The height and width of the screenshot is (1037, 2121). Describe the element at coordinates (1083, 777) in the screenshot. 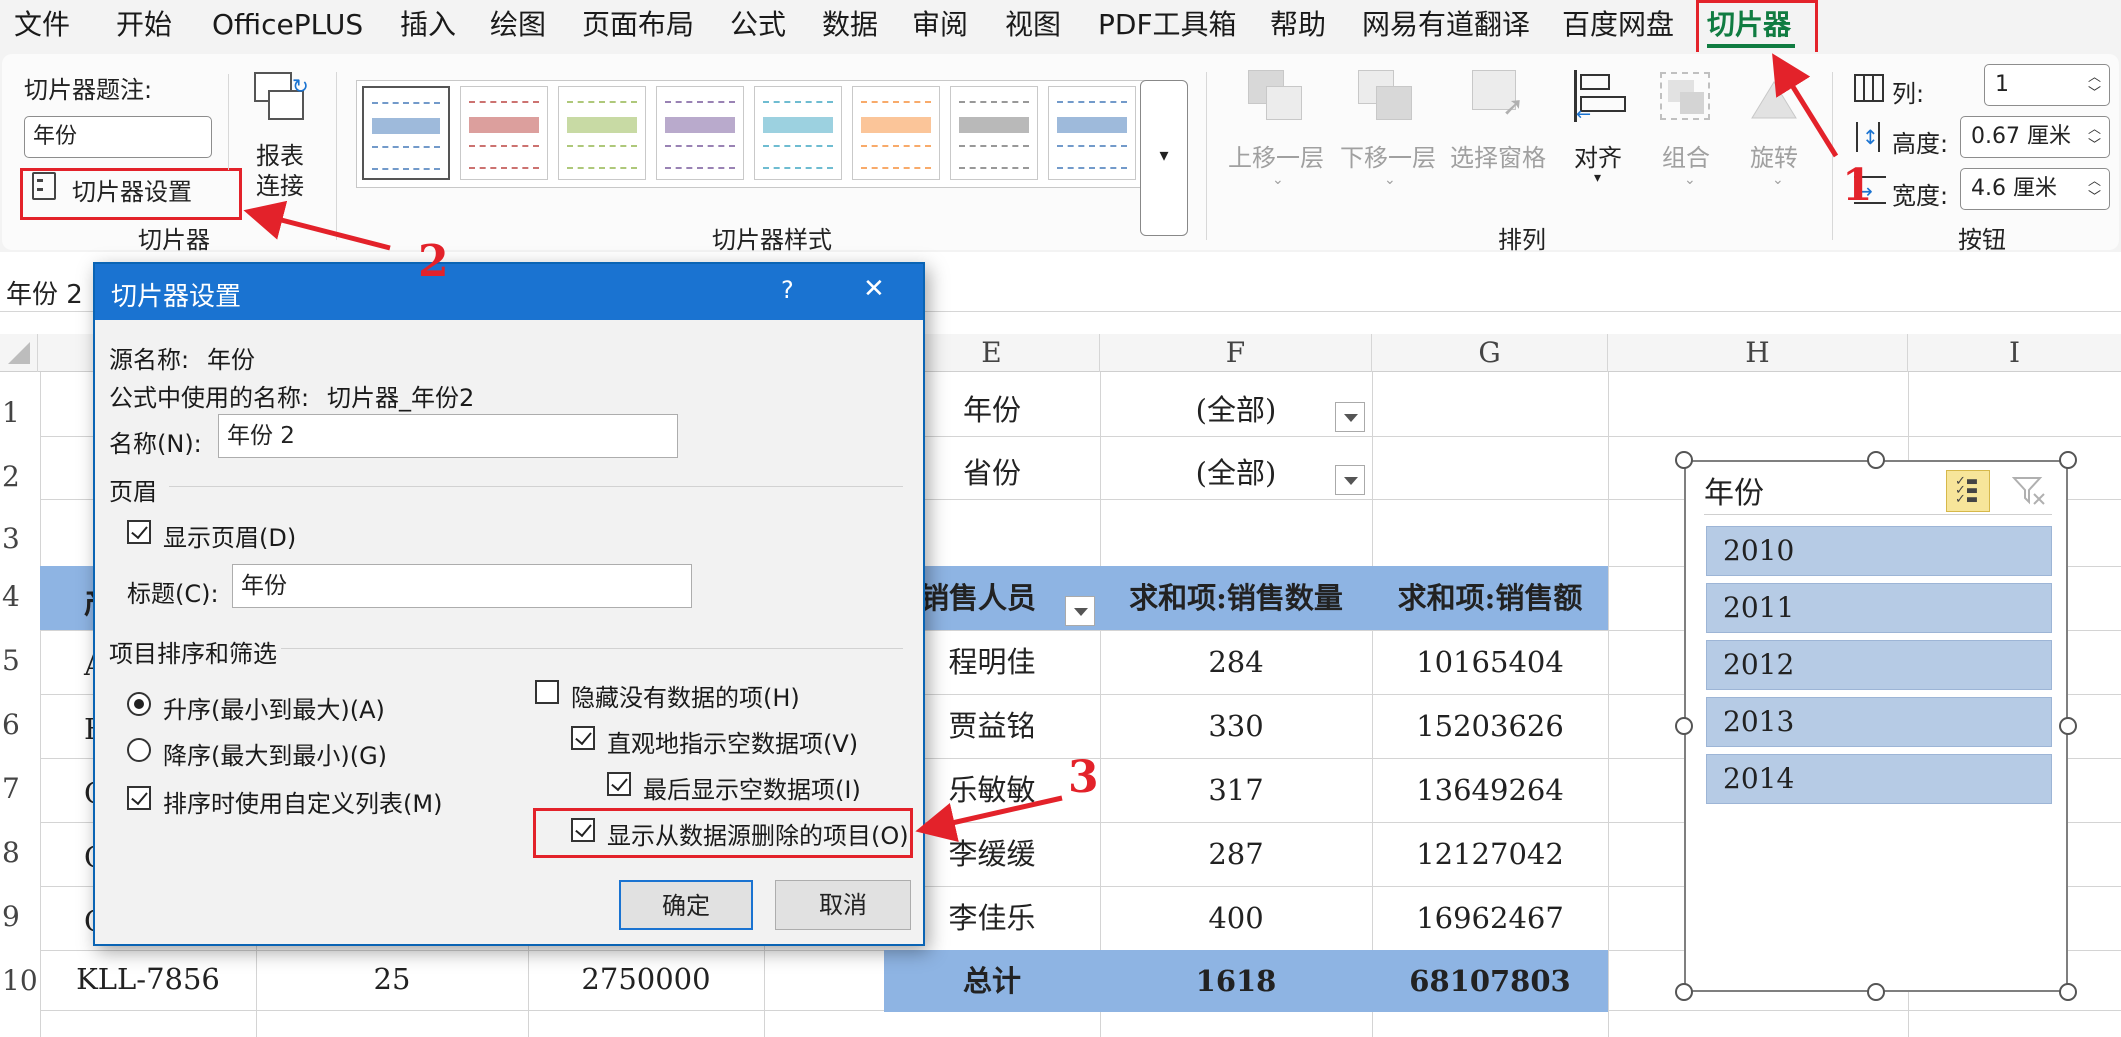

I see `annotation-number-3: 3` at that location.